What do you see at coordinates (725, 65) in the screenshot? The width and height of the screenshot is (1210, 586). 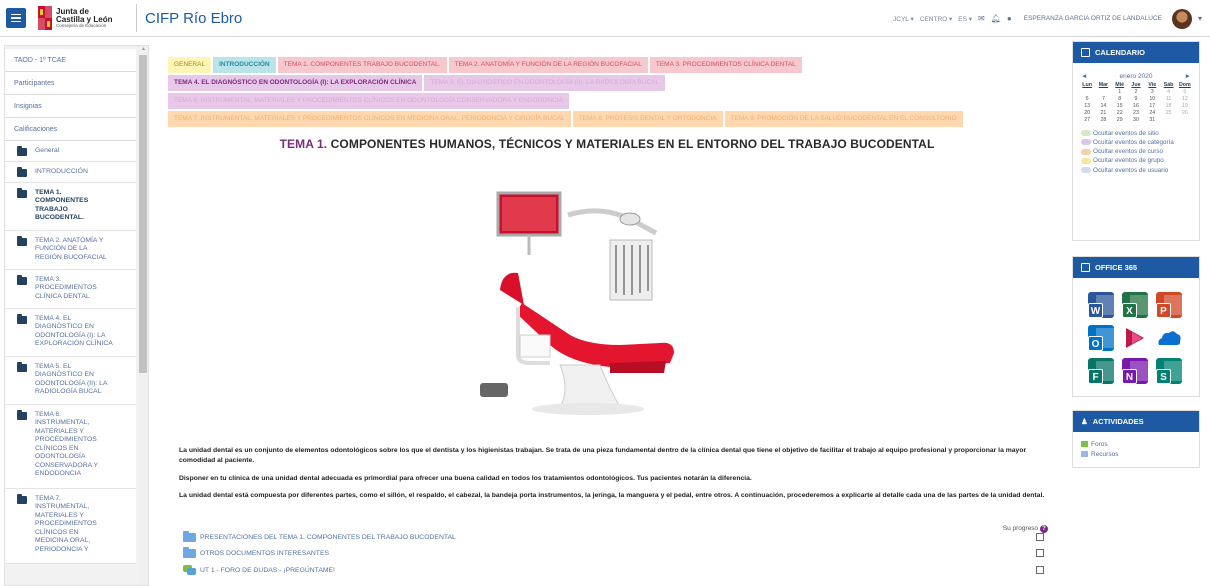 I see `tab-tema-3: TEMA 3. PROCEDIMIENTOS CLÍNICA DENTAL` at bounding box center [725, 65].